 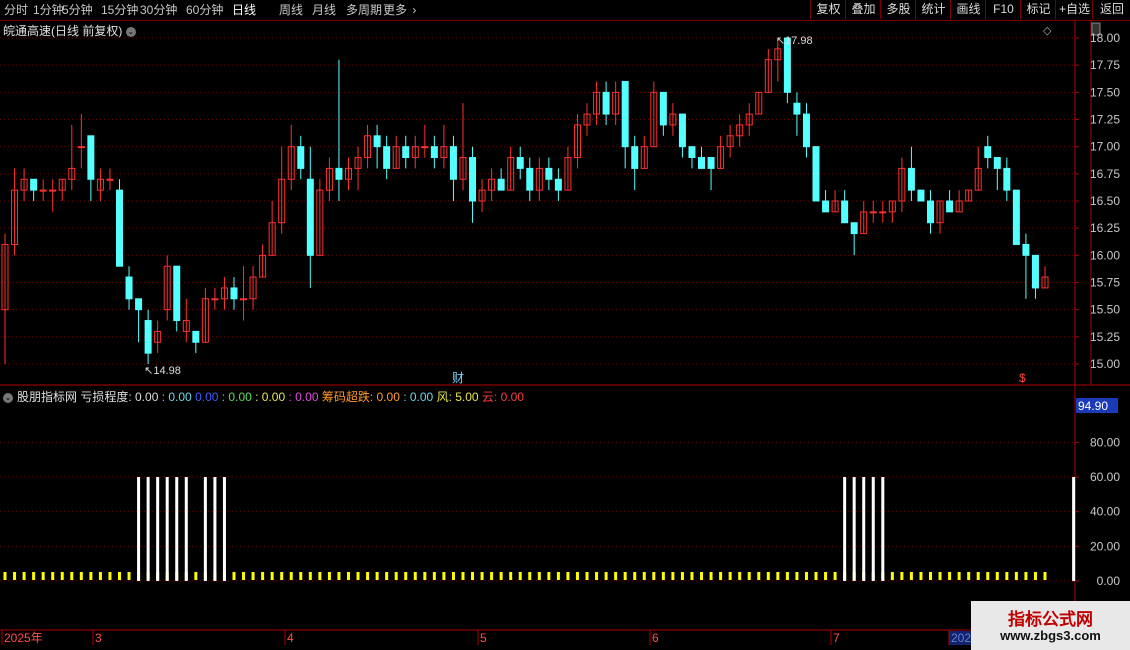 I want to click on x-axis-highlight, so click(x=960, y=638).